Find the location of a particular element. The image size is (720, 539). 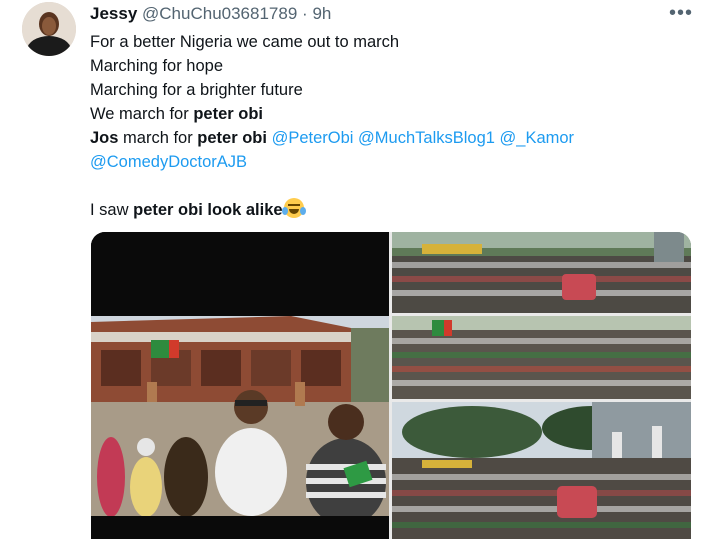

timestamp: 9h is located at coordinates (321, 13).